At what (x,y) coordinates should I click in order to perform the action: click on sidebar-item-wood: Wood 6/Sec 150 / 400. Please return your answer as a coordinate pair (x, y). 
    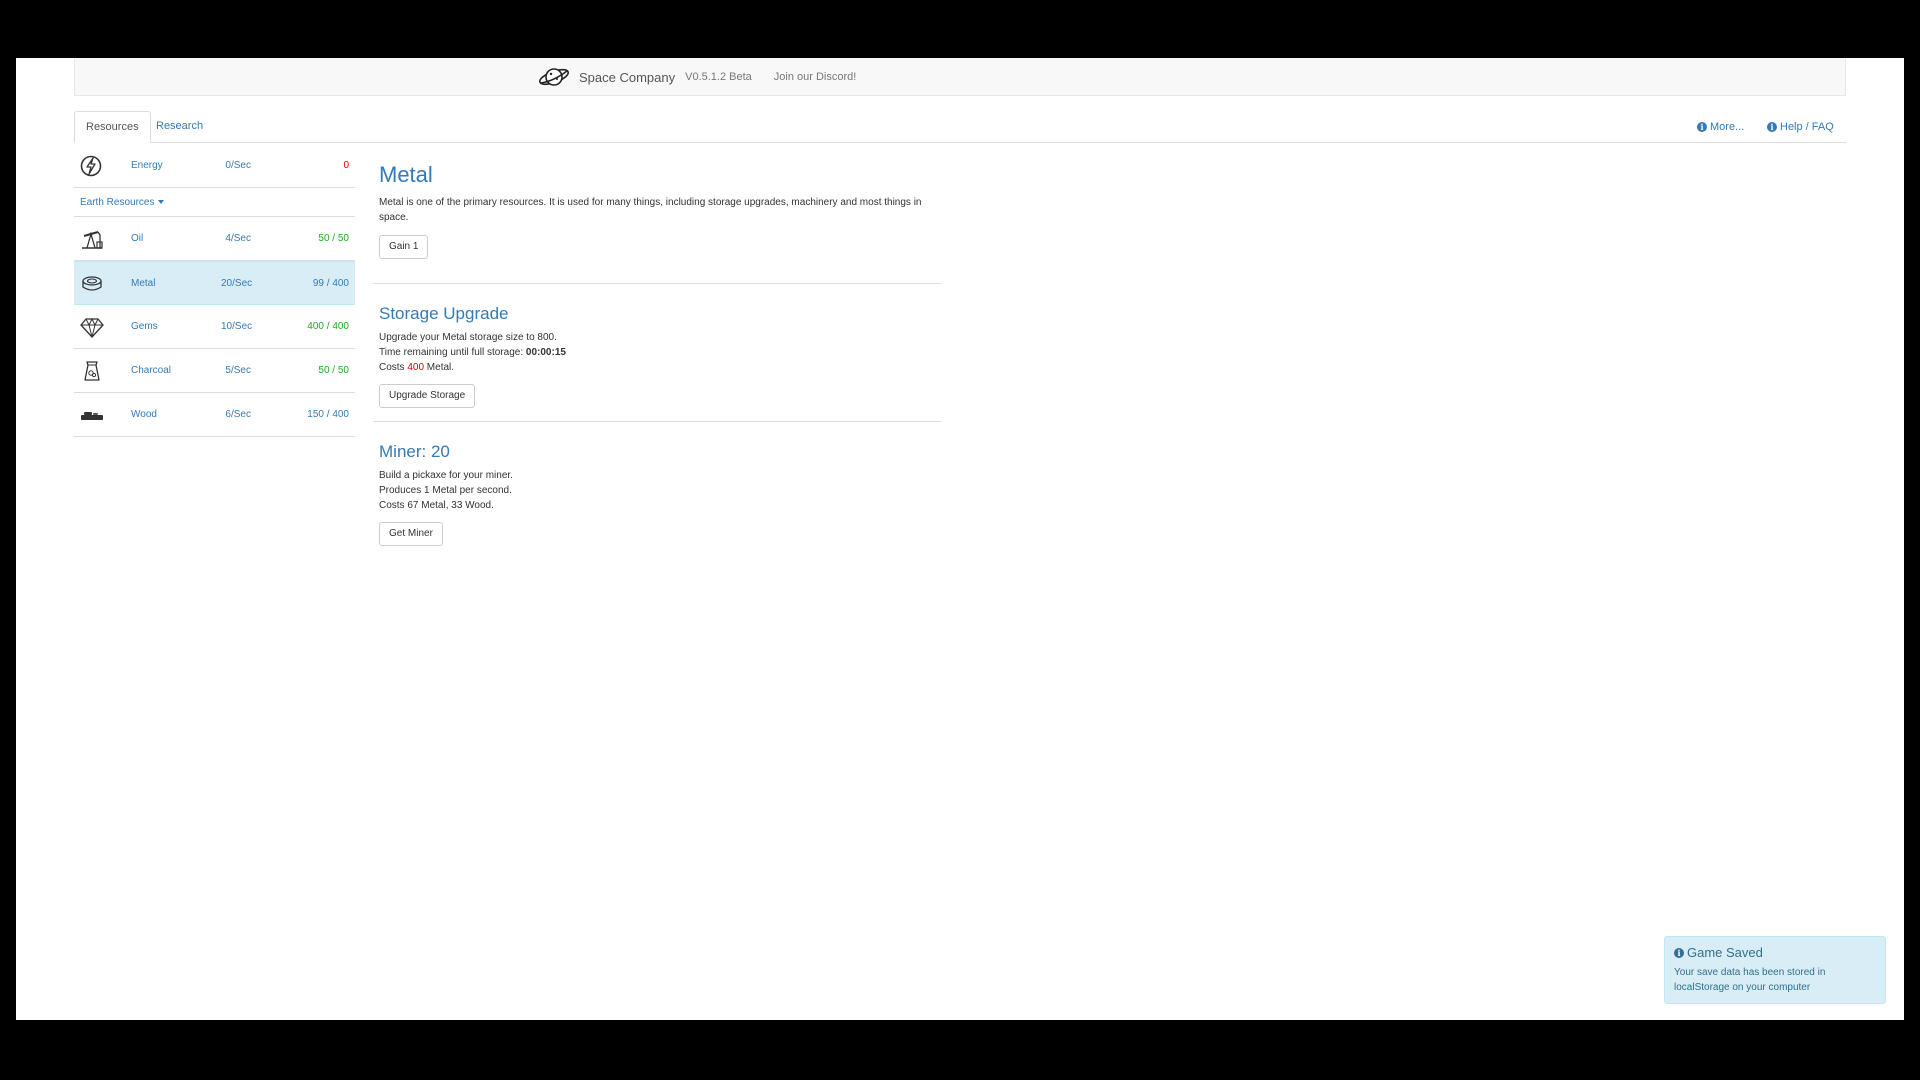
    Looking at the image, I should click on (214, 415).